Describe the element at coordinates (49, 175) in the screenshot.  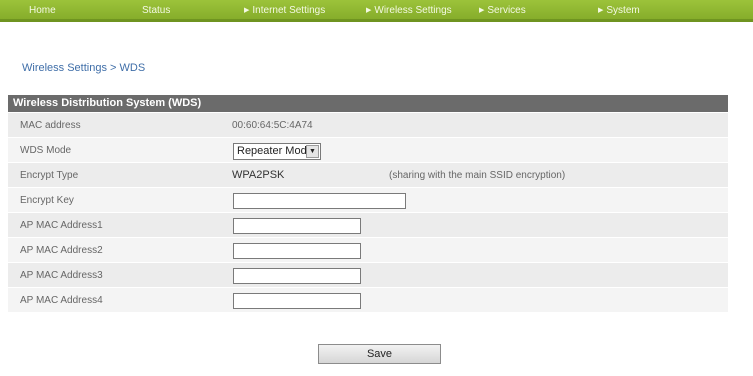
I see `encrypt-type-label: Encrypt Type` at that location.